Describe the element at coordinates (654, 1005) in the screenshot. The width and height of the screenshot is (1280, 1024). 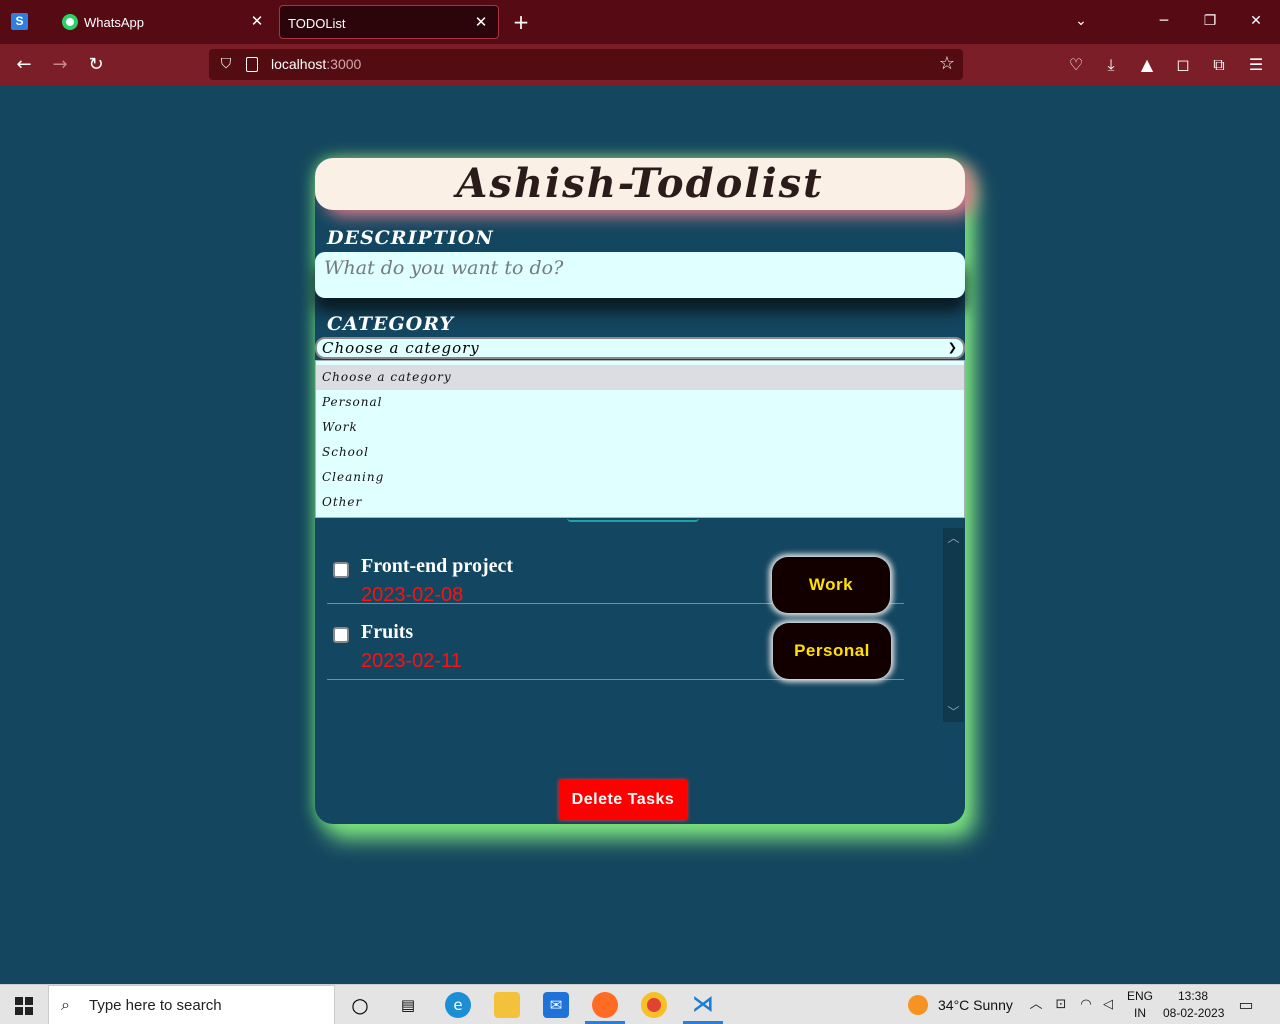
I see `chrome-icon` at that location.